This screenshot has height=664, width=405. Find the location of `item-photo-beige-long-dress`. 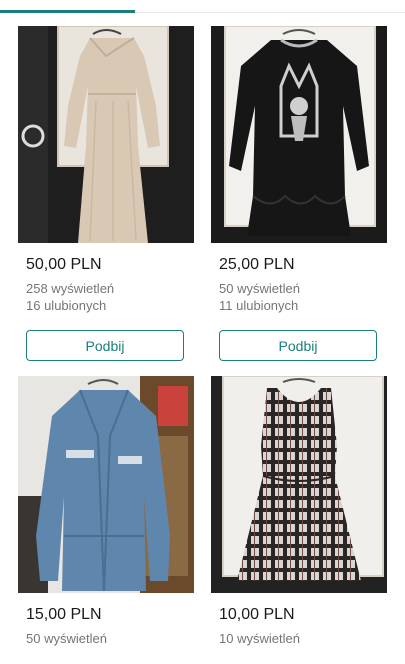

item-photo-beige-long-dress is located at coordinates (106, 134).